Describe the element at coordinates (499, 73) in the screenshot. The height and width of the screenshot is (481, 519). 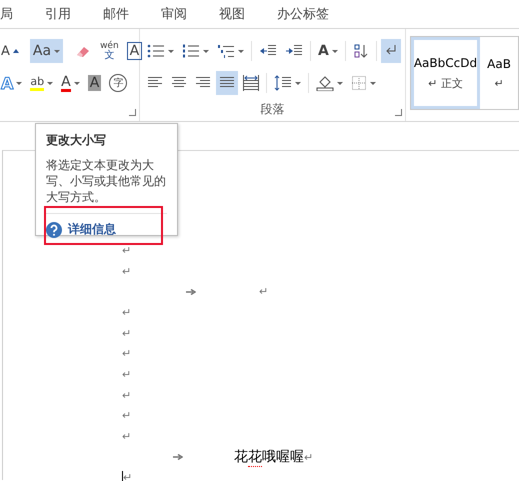
I see `style-tile: AaB ↵` at that location.